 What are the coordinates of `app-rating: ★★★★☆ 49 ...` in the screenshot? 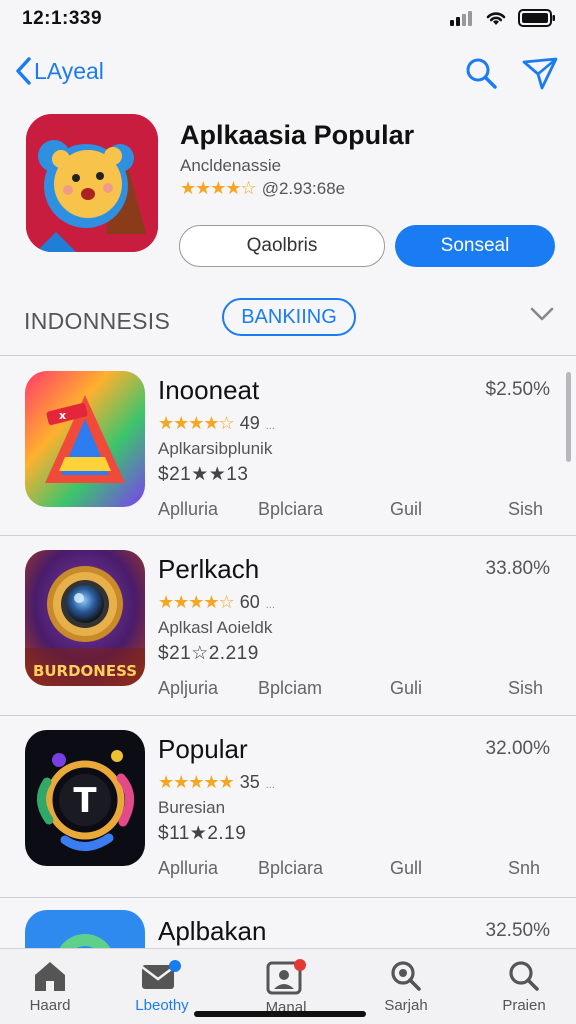 It's located at (216, 423).